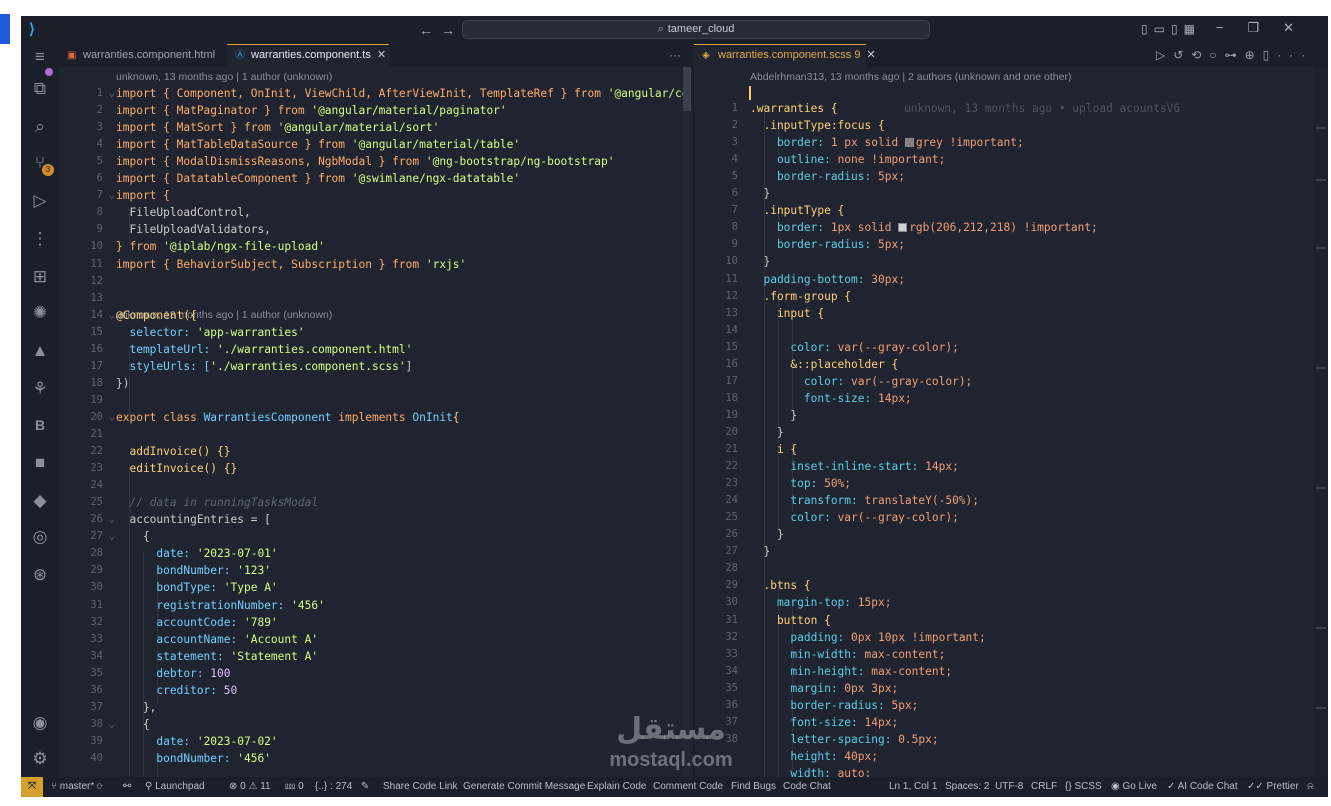 This screenshot has height=806, width=1331. What do you see at coordinates (127, 787) in the screenshot?
I see `gitlens-status-icon: ⚯` at bounding box center [127, 787].